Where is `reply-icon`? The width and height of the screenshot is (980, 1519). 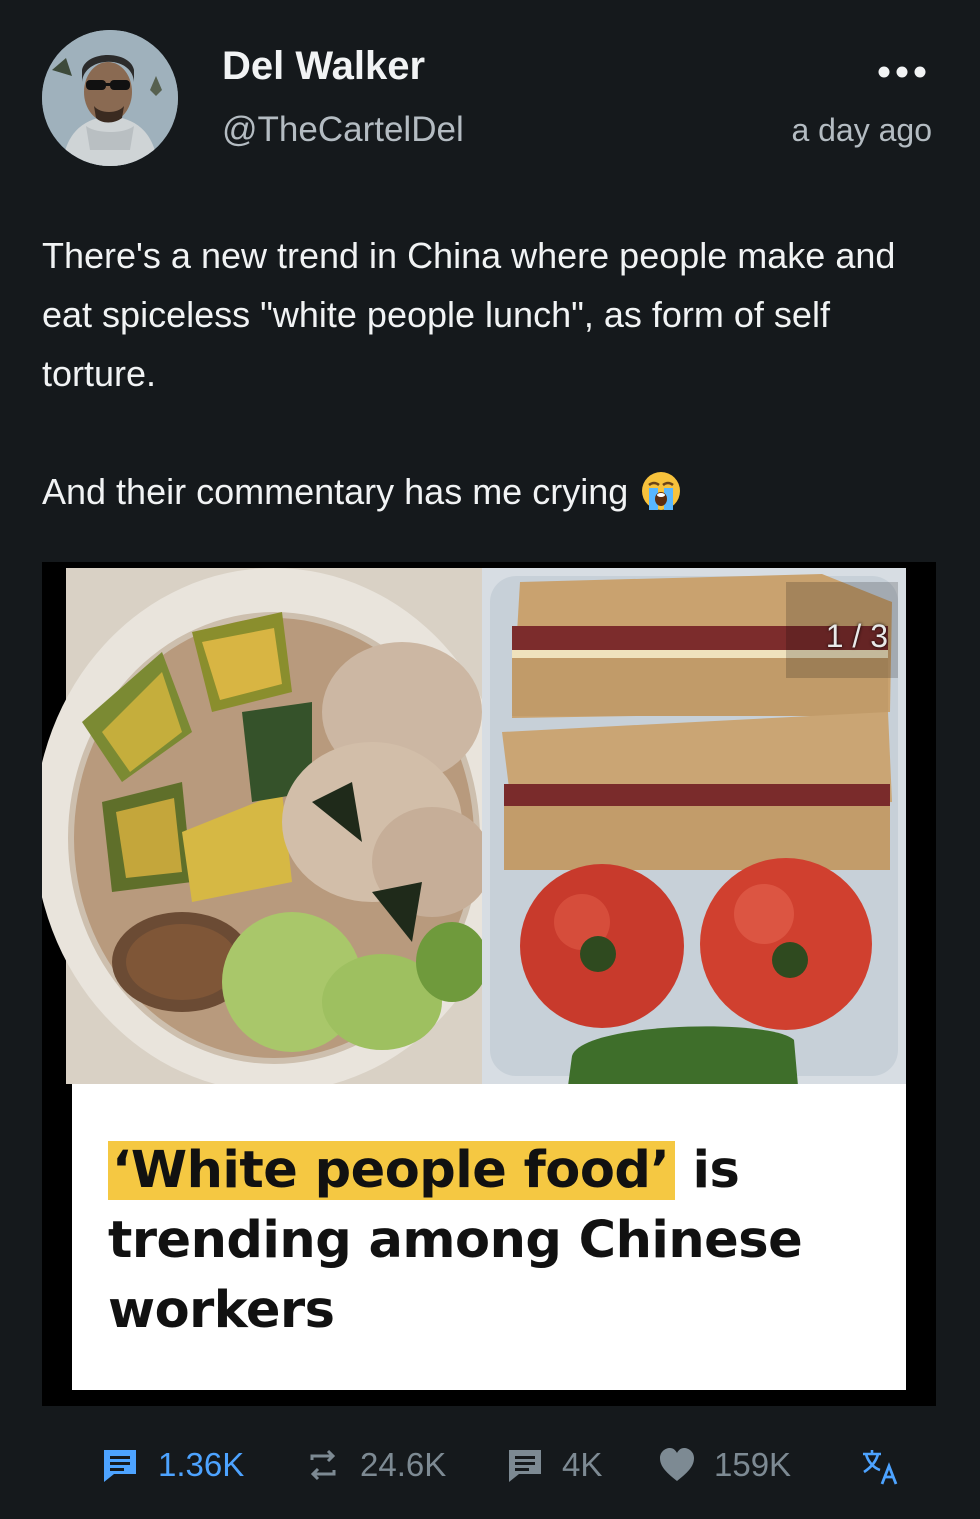 reply-icon is located at coordinates (120, 1466).